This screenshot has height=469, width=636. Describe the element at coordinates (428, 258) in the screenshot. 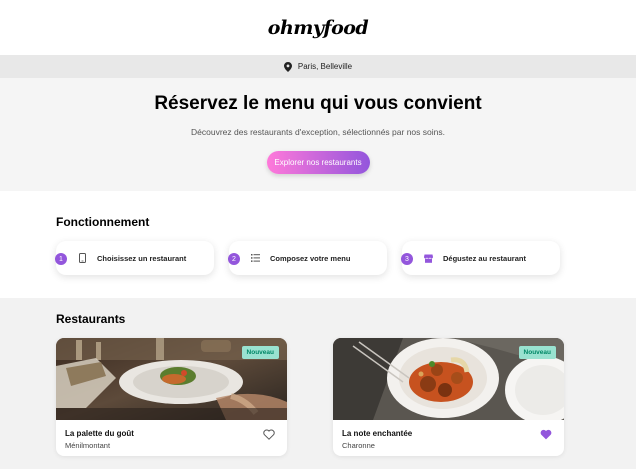

I see `store-icon` at that location.